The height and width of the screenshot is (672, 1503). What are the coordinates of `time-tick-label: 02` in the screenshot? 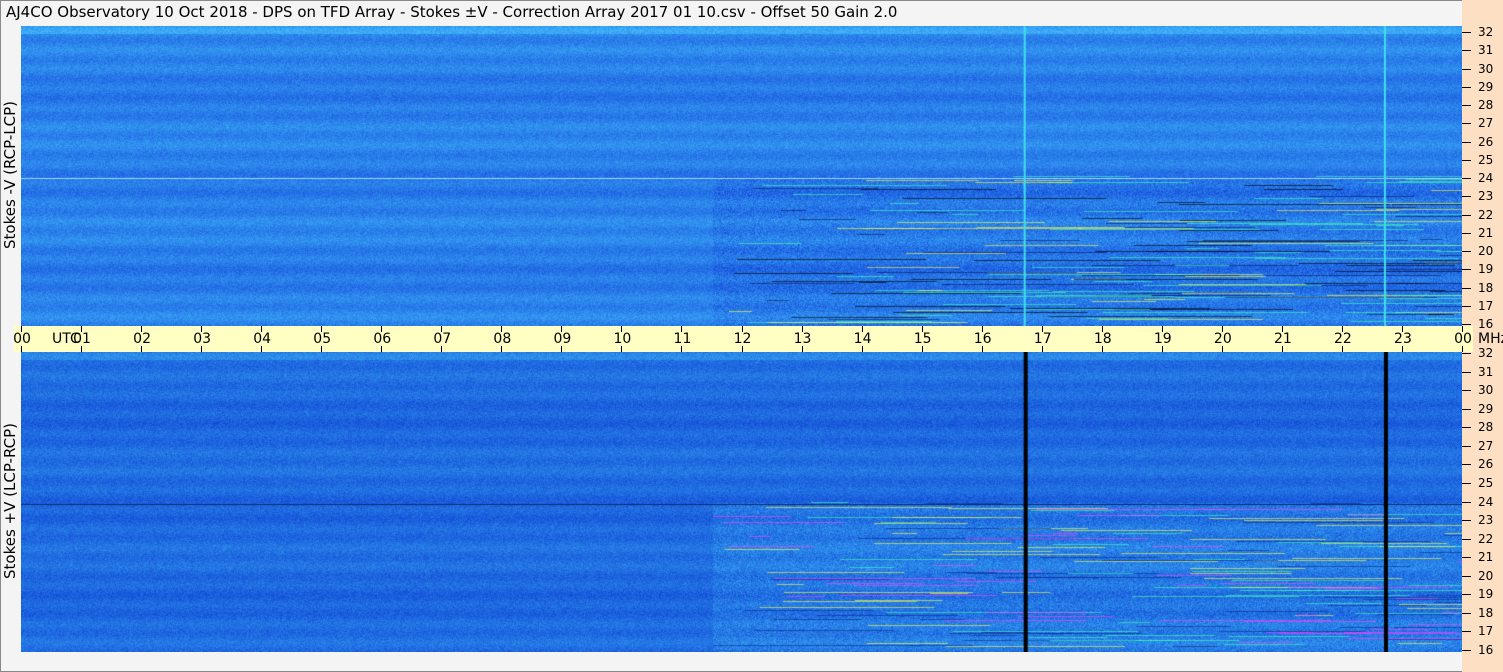 It's located at (142, 339).